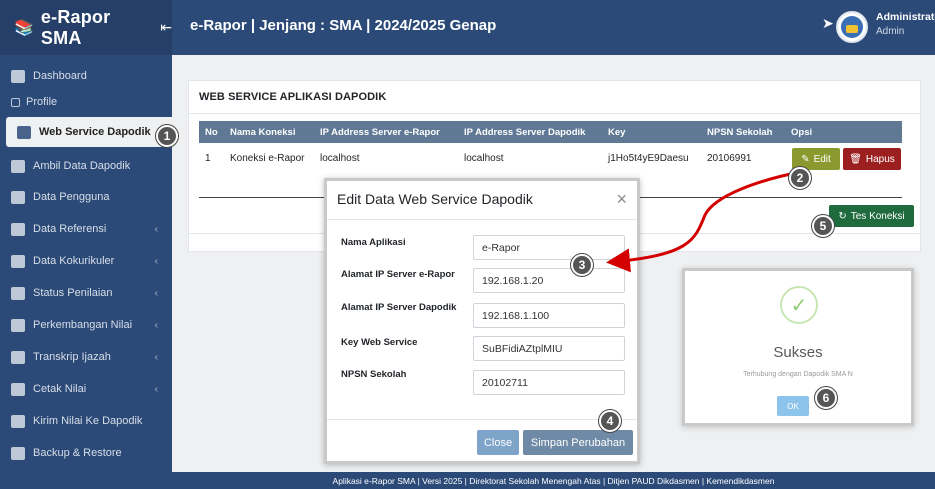  Describe the element at coordinates (71, 197) in the screenshot. I see `sidebar-item-label: Data Pengguna` at that location.